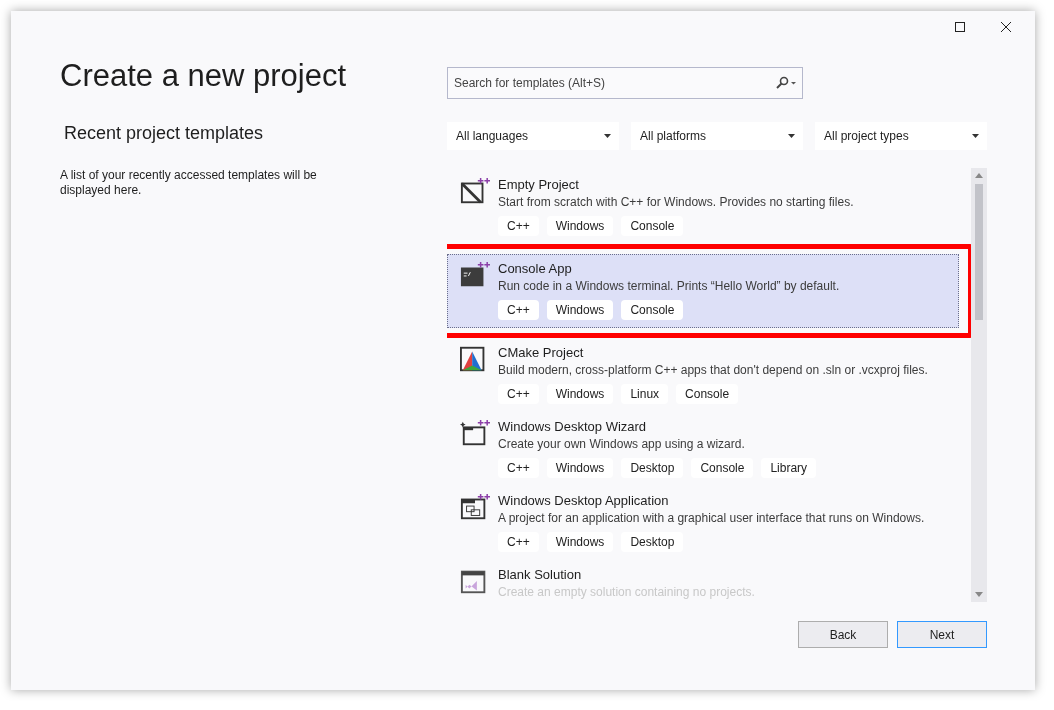 The height and width of the screenshot is (710, 1054). I want to click on template-item: Windows Desktop Application A project for an application with a graphical user interface that runs on Windows. C++ Windows Desktop, so click(703, 523).